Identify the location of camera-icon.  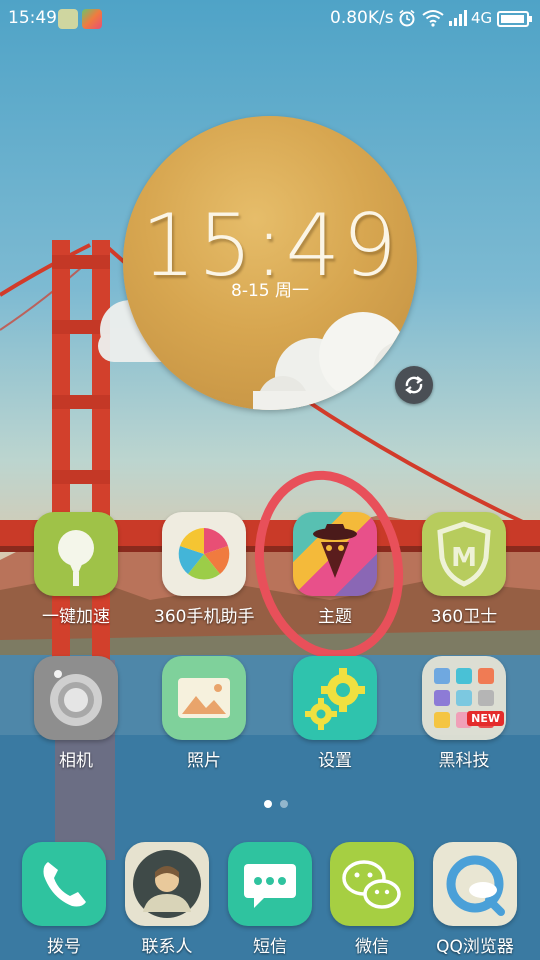
(76, 698).